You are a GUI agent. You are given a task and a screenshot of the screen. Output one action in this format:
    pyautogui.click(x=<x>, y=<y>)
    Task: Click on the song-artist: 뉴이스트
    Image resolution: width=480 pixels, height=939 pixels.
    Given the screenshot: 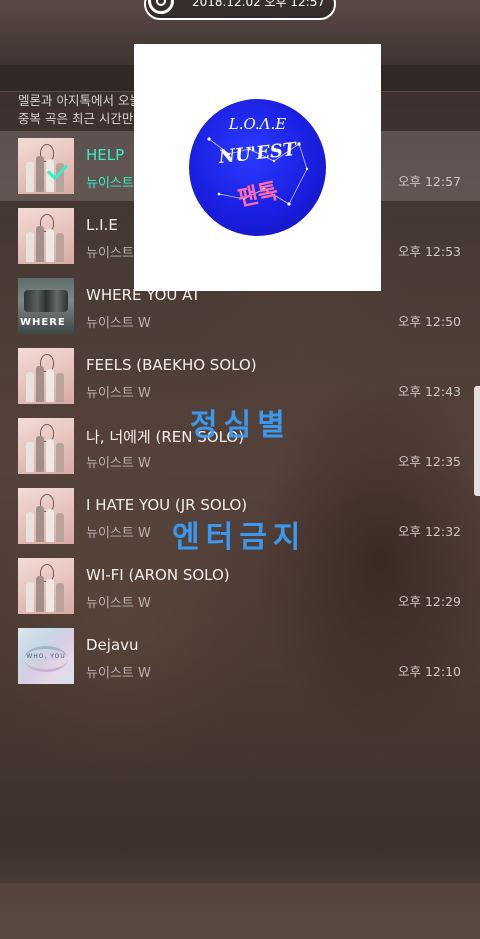 What is the action you would take?
    pyautogui.click(x=110, y=183)
    